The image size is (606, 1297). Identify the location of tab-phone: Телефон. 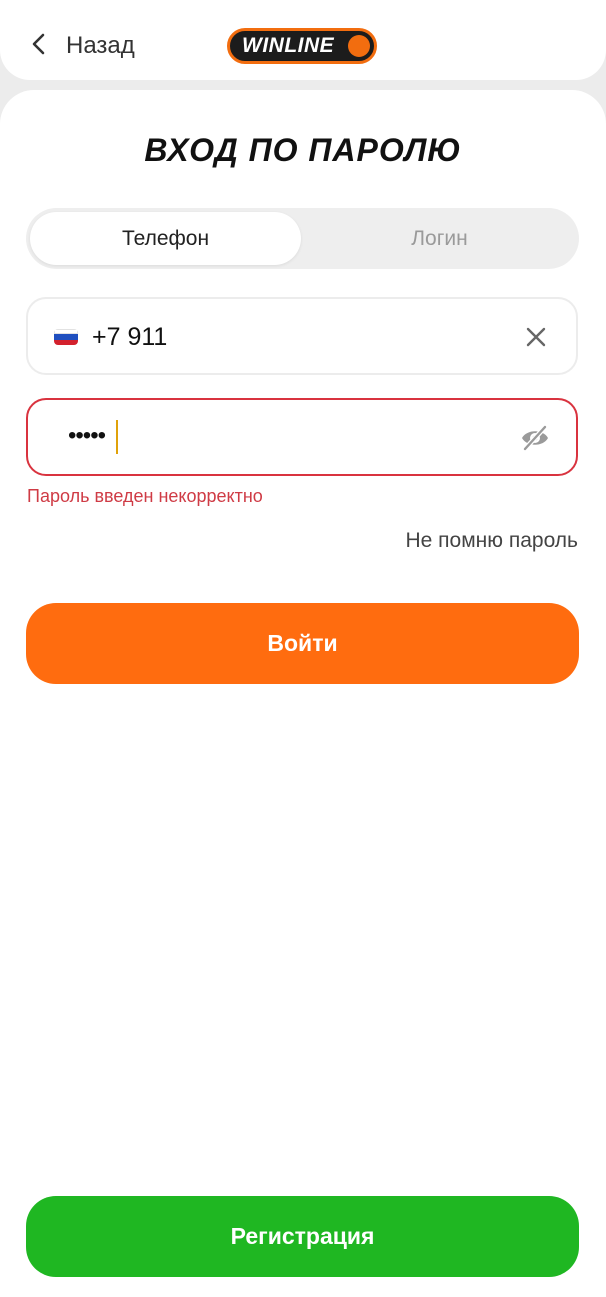
(165, 238).